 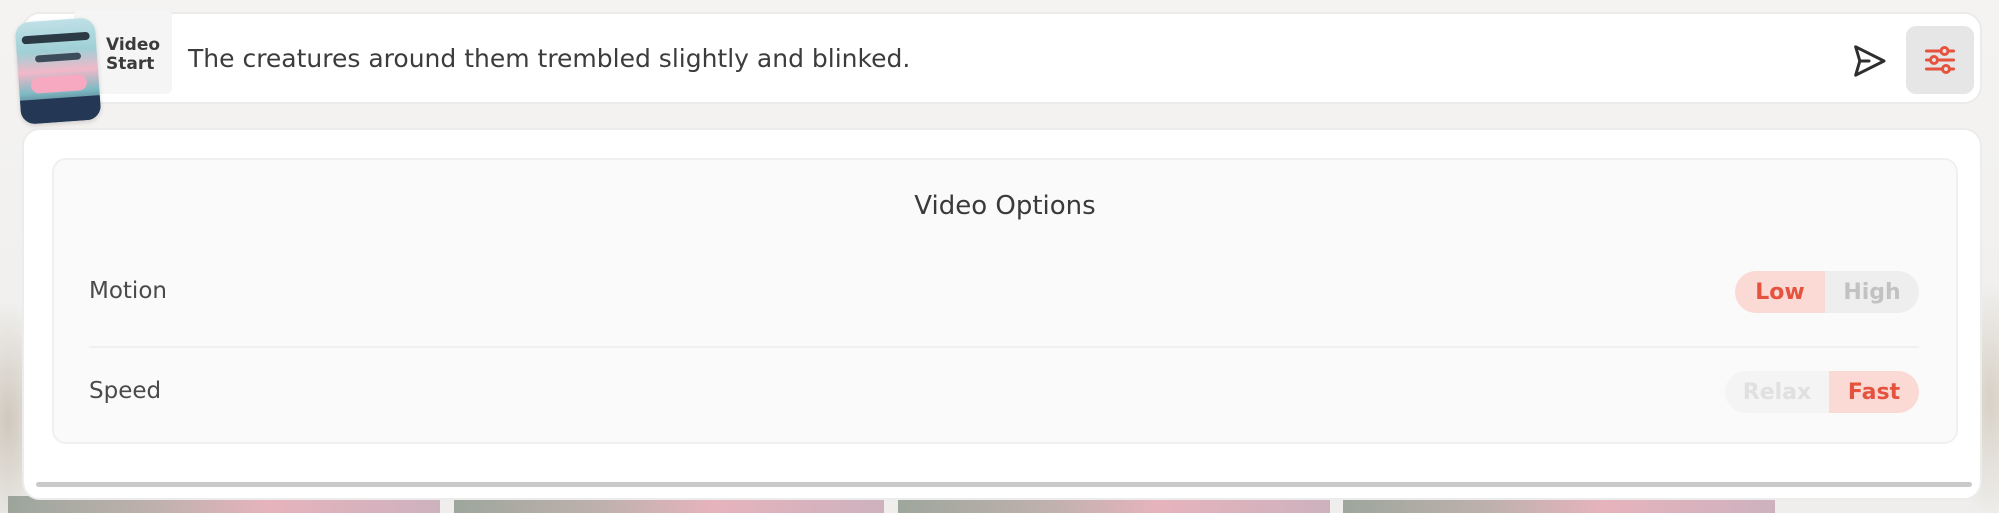 I want to click on video-start-label: Video Start, so click(x=138, y=55).